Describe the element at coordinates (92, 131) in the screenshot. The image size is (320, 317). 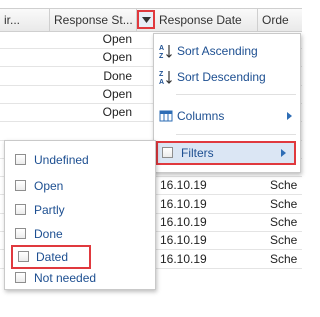
I see `table-cell-status` at that location.